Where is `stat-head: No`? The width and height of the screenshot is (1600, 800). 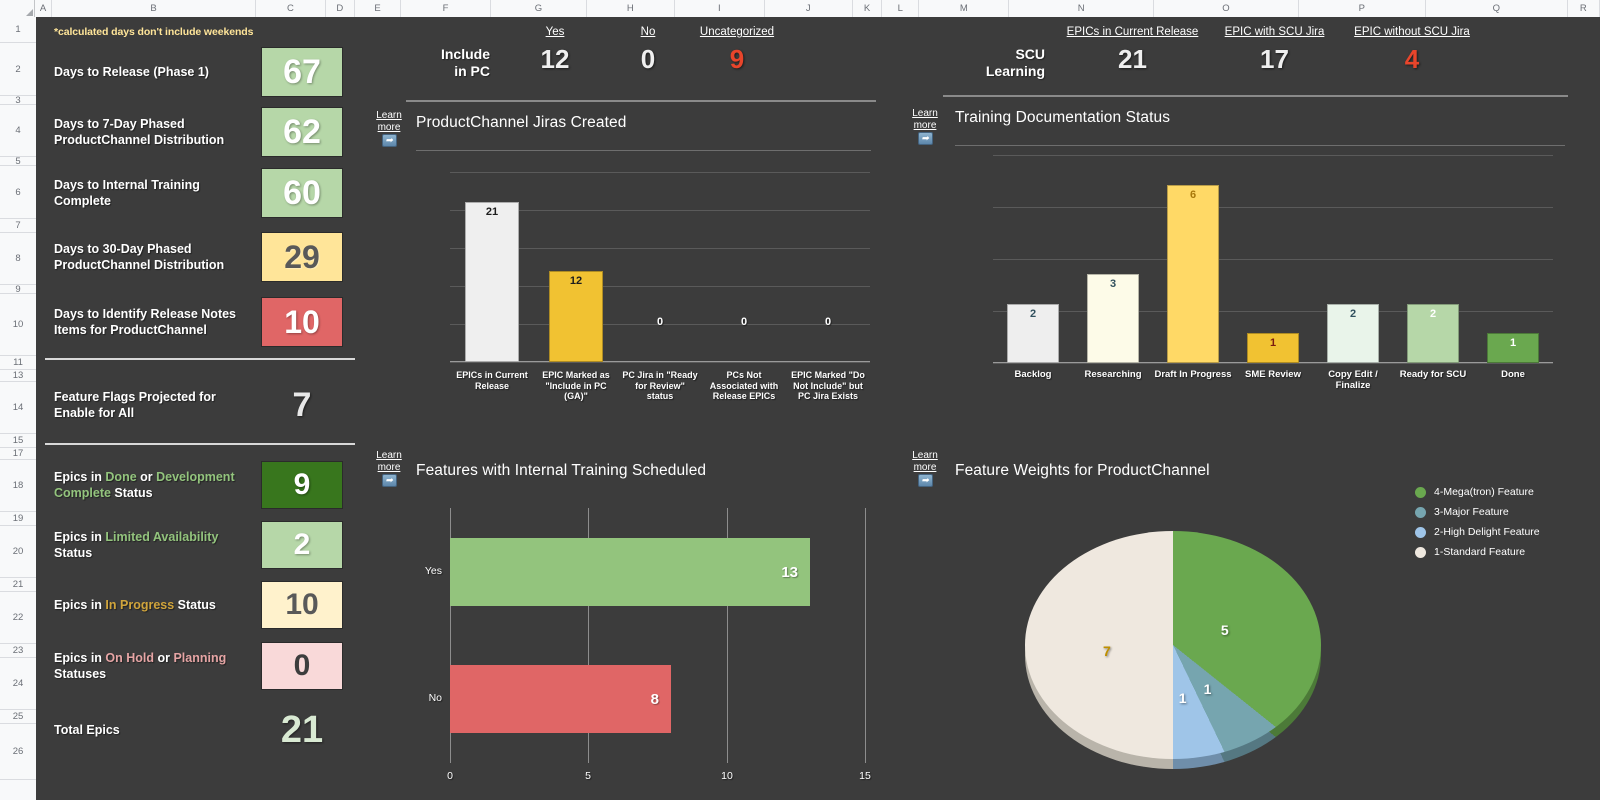 stat-head: No is located at coordinates (648, 32).